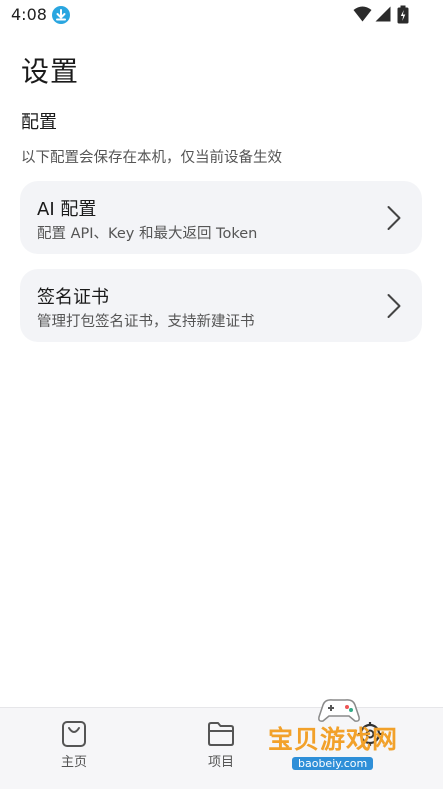  Describe the element at coordinates (221, 217) in the screenshot. I see `ai-config-card: AI 配置 配置 API、Key 和最大返回 Token` at that location.